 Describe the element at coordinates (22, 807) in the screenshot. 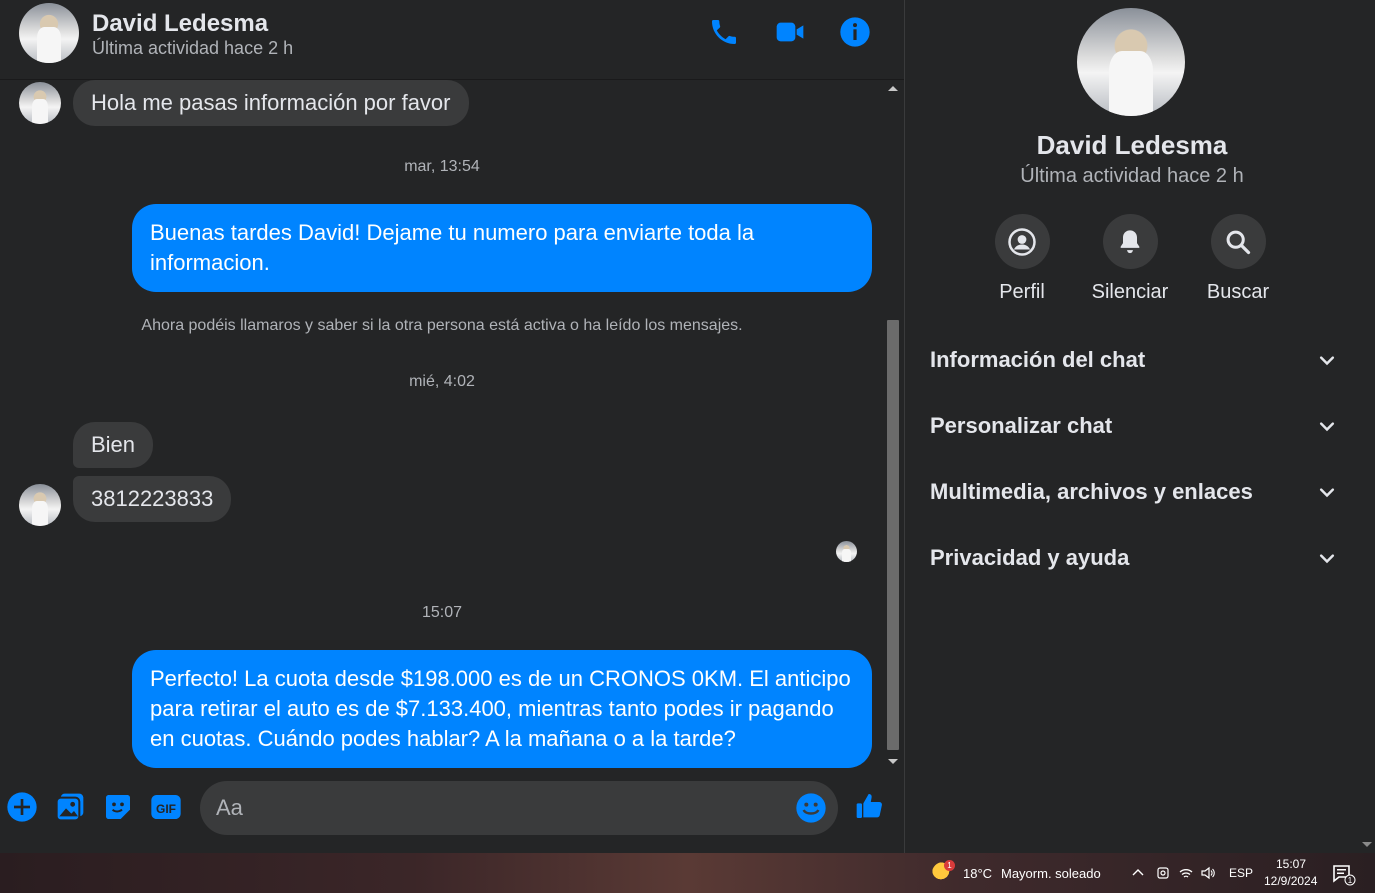

I see `plus-icon` at that location.